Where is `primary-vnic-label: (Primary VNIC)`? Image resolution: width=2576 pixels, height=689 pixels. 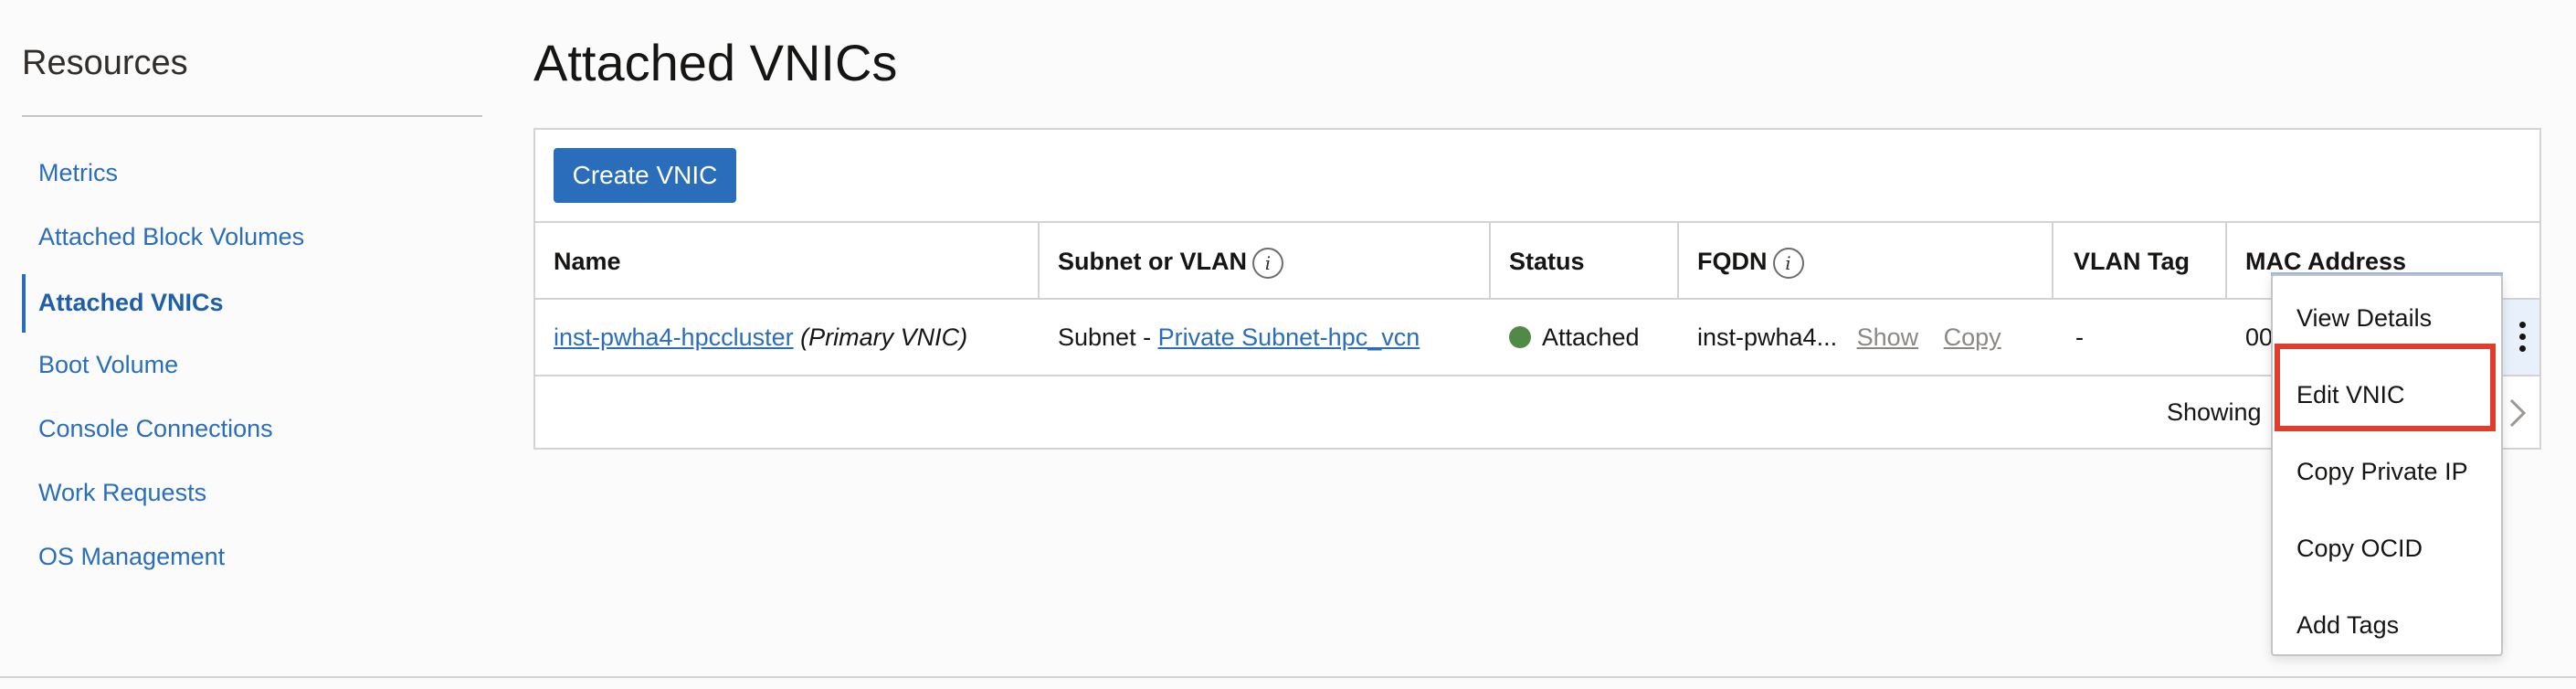
primary-vnic-label: (Primary VNIC) is located at coordinates (884, 337).